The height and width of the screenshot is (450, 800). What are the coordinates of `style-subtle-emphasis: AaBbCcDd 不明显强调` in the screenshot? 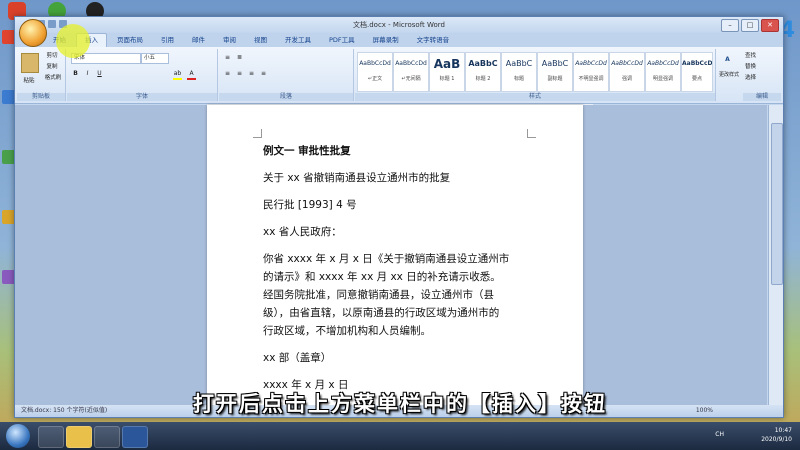 It's located at (591, 72).